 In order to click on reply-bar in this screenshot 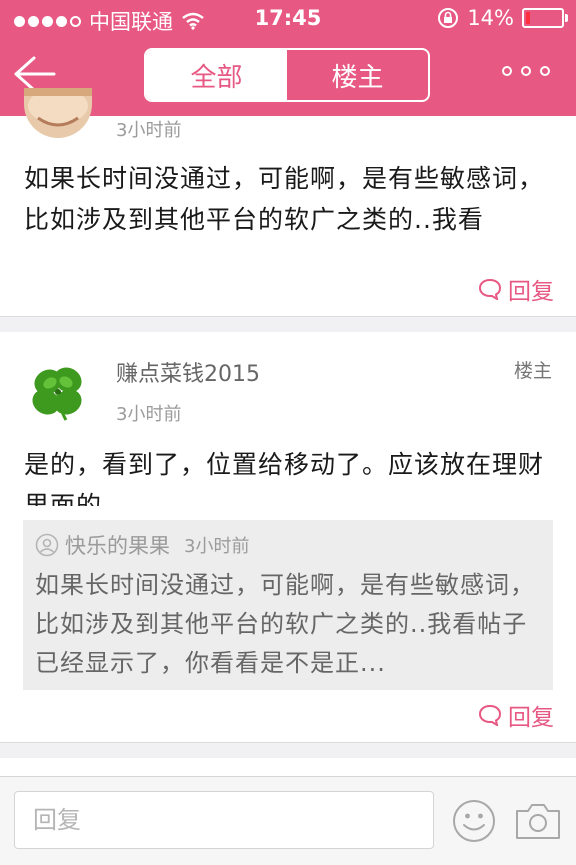, I will do `click(288, 820)`.